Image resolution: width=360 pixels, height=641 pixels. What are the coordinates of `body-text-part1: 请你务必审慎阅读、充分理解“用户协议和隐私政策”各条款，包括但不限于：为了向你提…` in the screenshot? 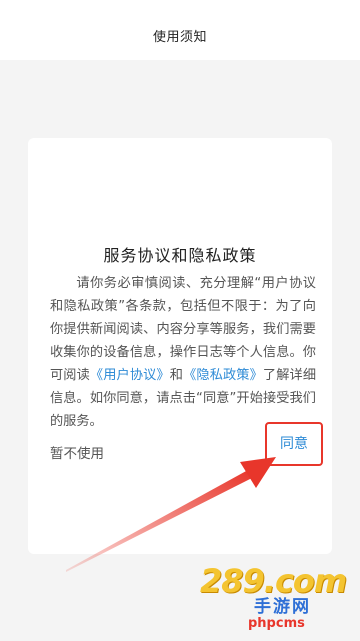 It's located at (183, 329).